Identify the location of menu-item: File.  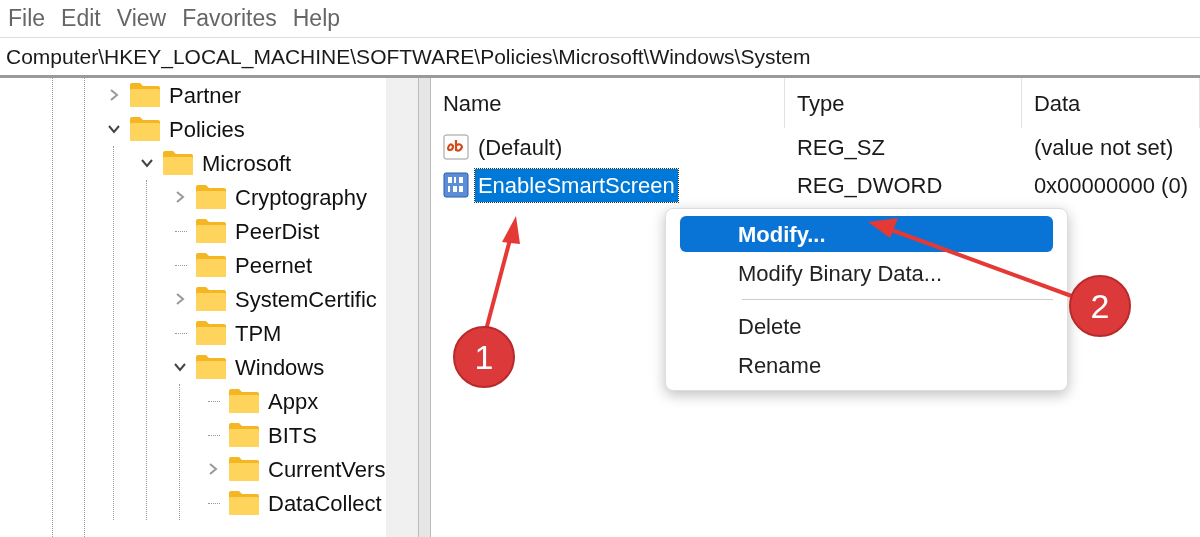
(27, 18).